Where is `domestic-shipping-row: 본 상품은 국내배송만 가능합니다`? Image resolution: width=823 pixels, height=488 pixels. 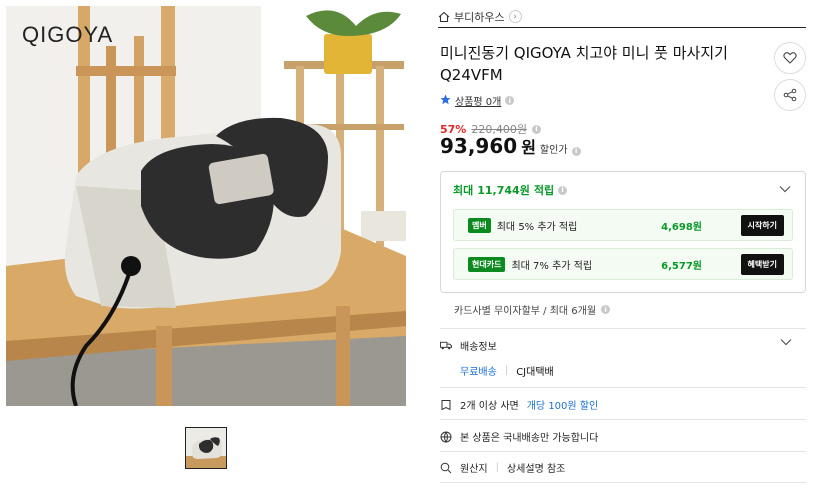 domestic-shipping-row: 본 상품은 국내배송만 가능합니다 is located at coordinates (519, 436).